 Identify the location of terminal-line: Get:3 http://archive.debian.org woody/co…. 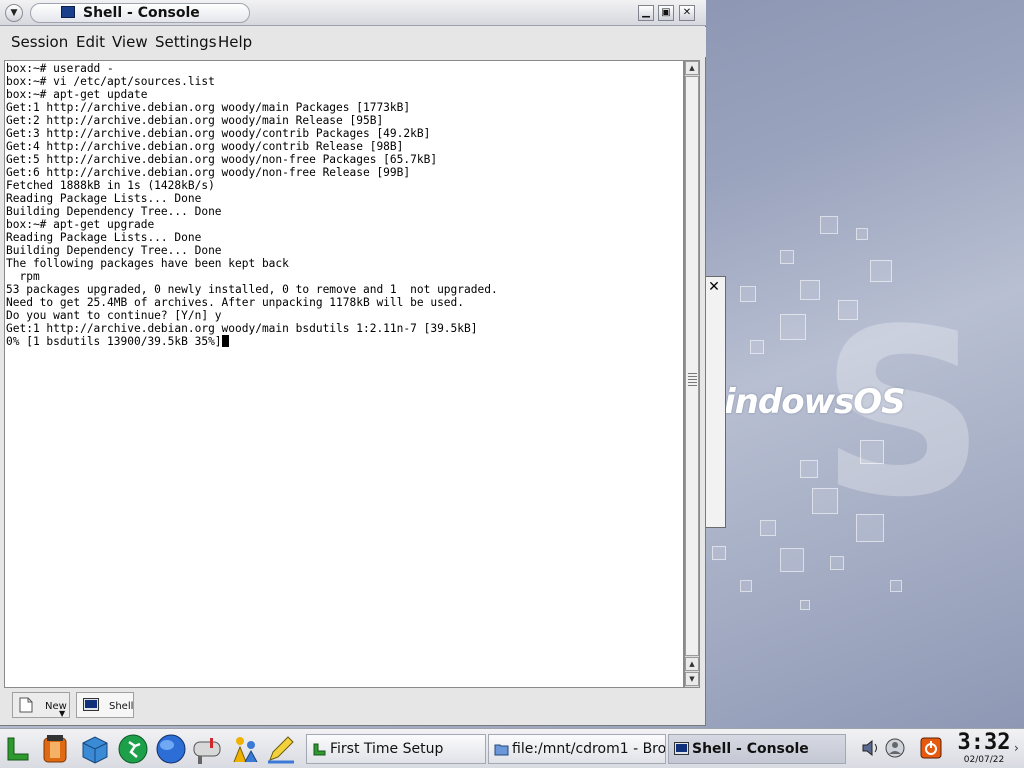
(218, 133).